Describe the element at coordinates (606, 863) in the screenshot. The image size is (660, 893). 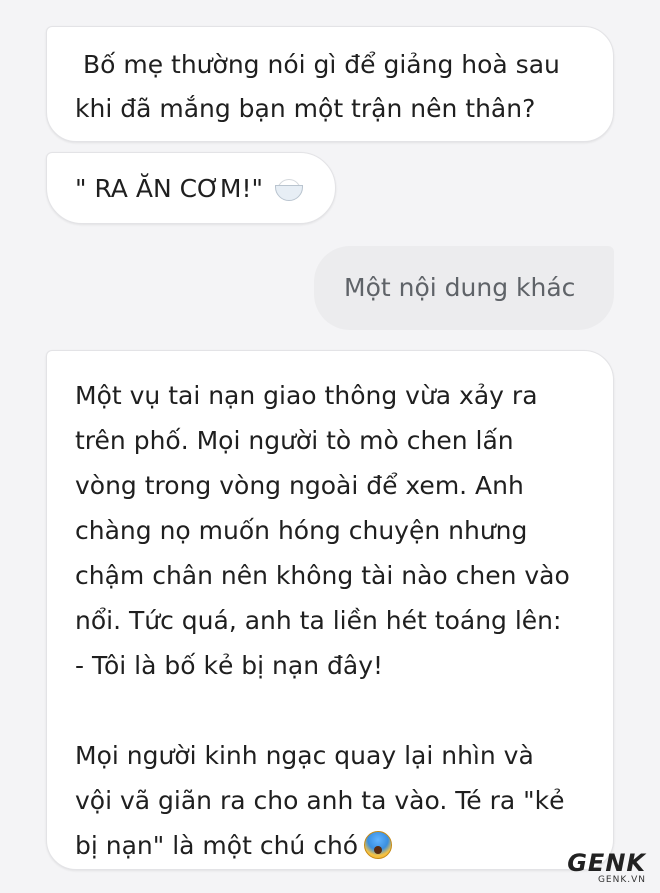
I see `watermark-logo: GENK` at that location.